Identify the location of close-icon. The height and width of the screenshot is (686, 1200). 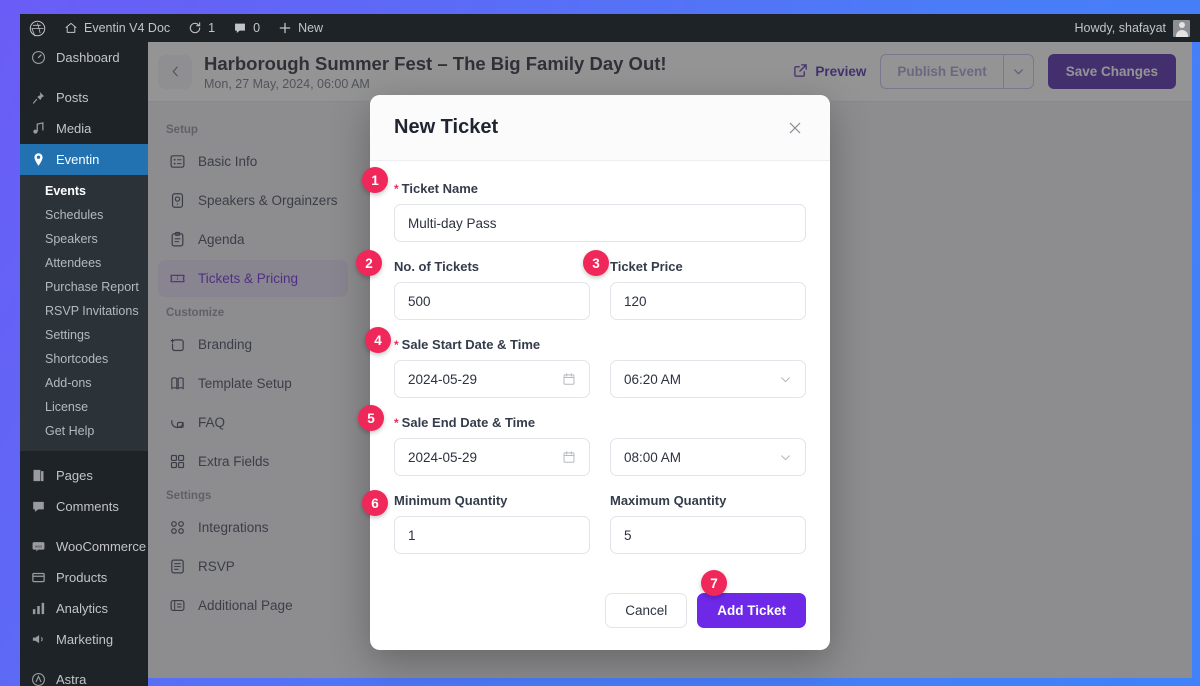
(795, 128).